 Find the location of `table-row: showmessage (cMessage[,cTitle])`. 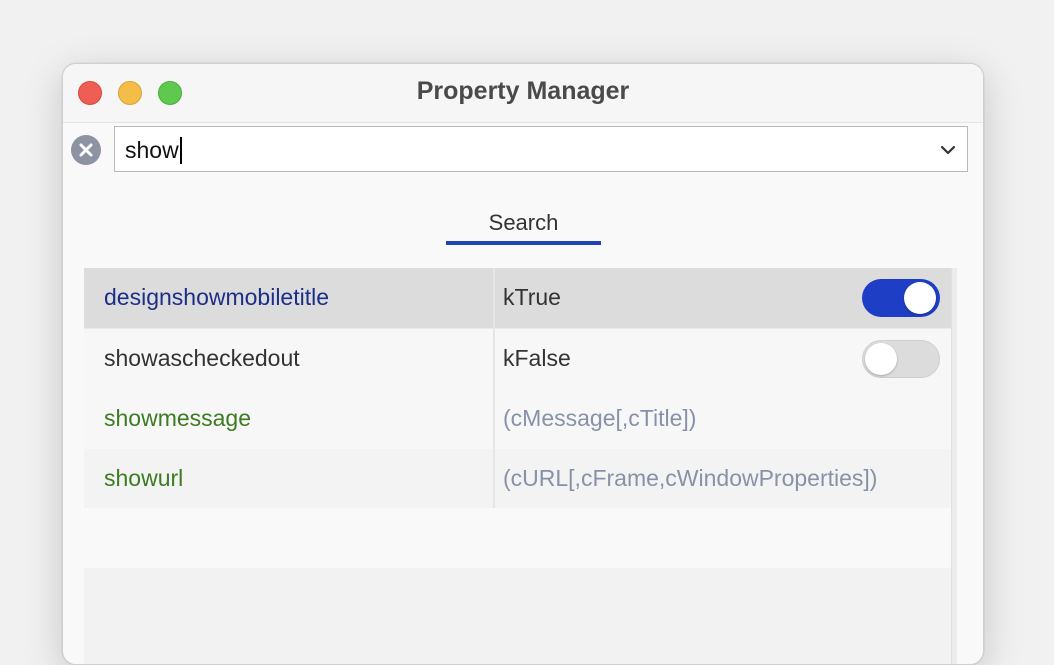

table-row: showmessage (cMessage[,cTitle]) is located at coordinates (517, 419).